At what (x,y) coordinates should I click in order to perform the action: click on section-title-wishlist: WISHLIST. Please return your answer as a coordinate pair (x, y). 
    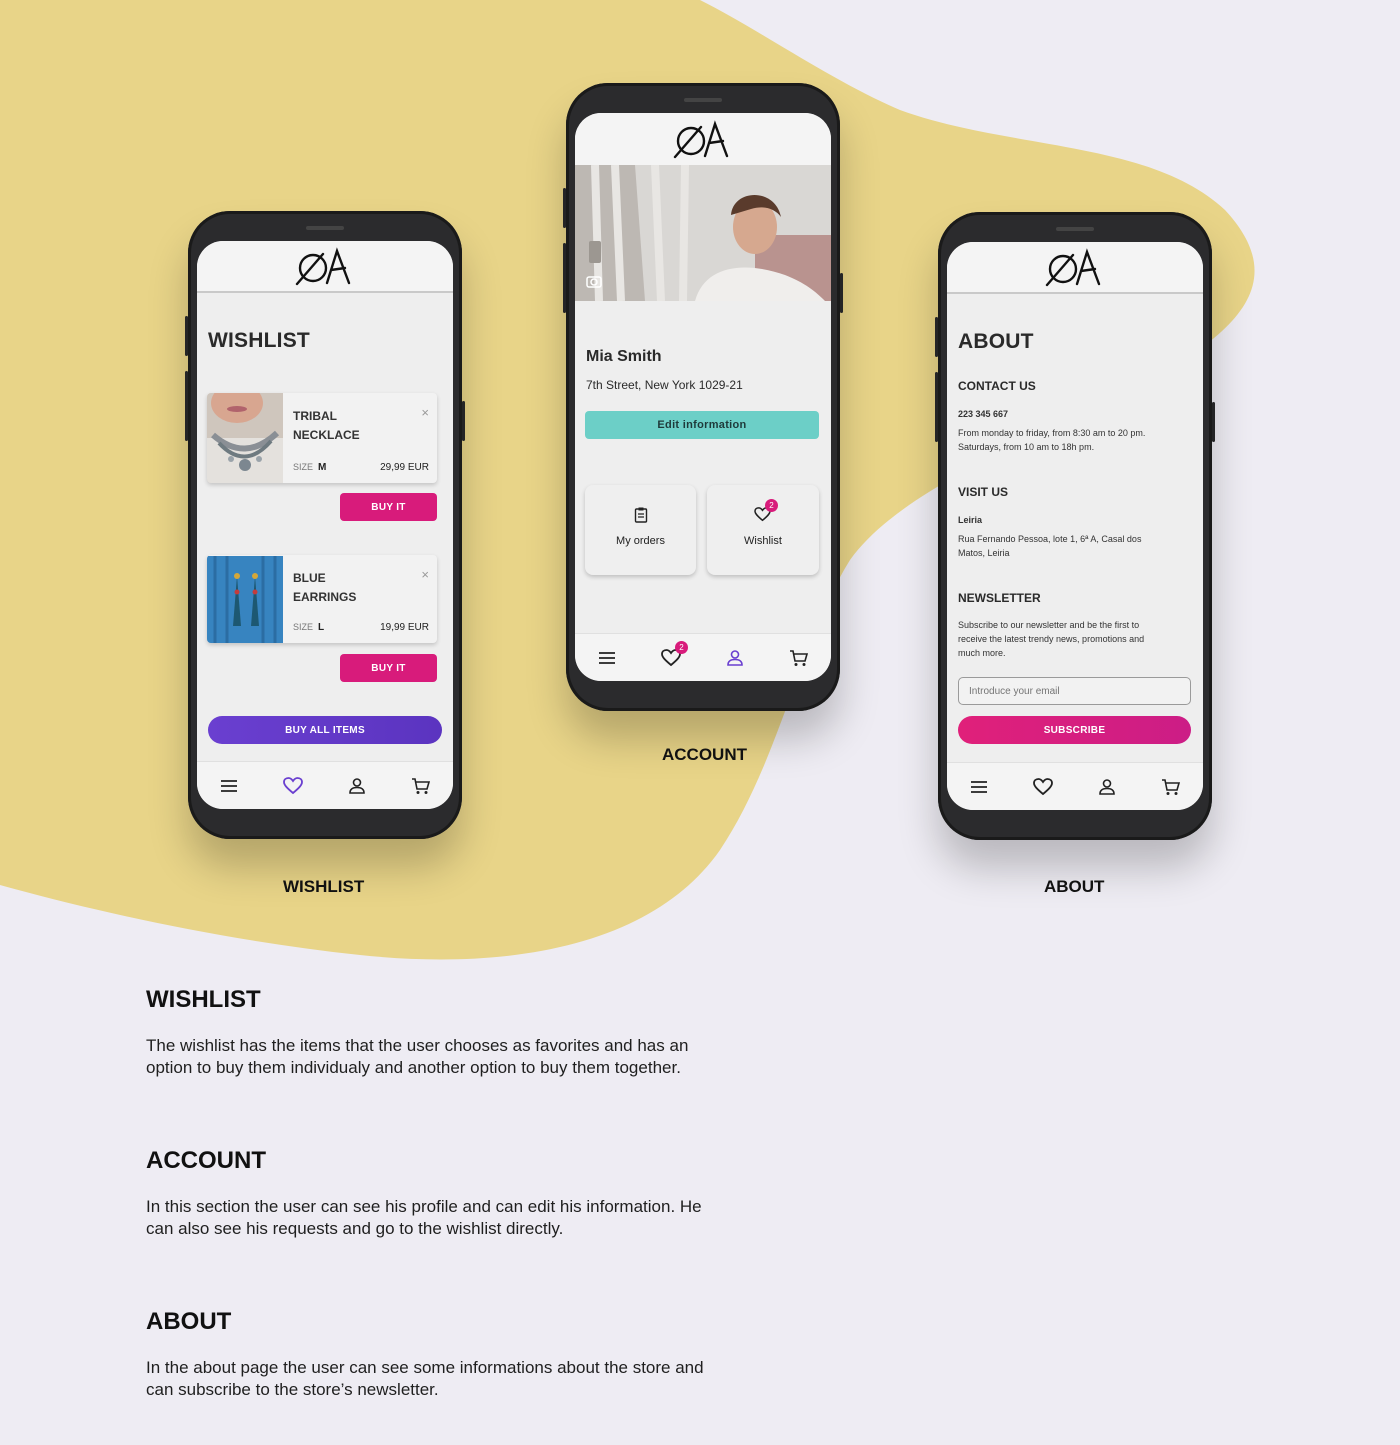
    Looking at the image, I should click on (203, 999).